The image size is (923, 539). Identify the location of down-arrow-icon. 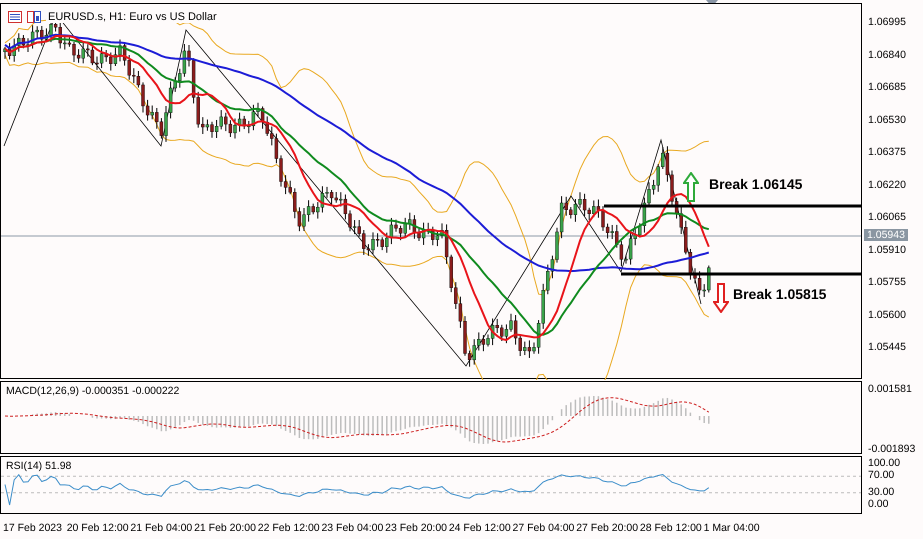
(721, 298).